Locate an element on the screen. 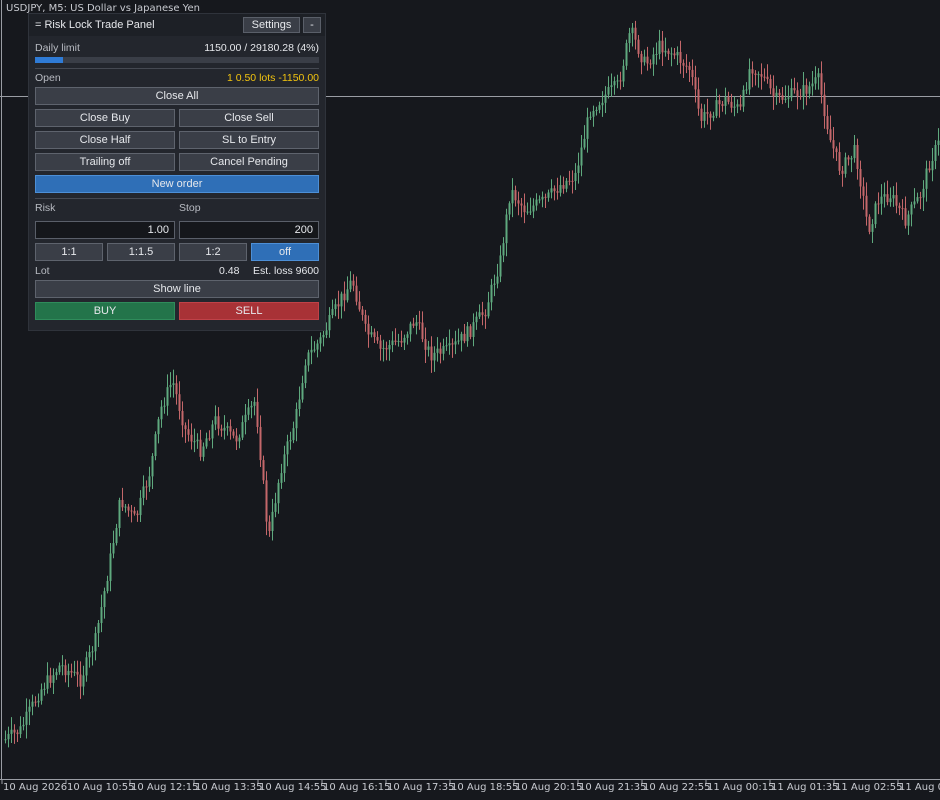  settings-button: Settings is located at coordinates (271, 25).